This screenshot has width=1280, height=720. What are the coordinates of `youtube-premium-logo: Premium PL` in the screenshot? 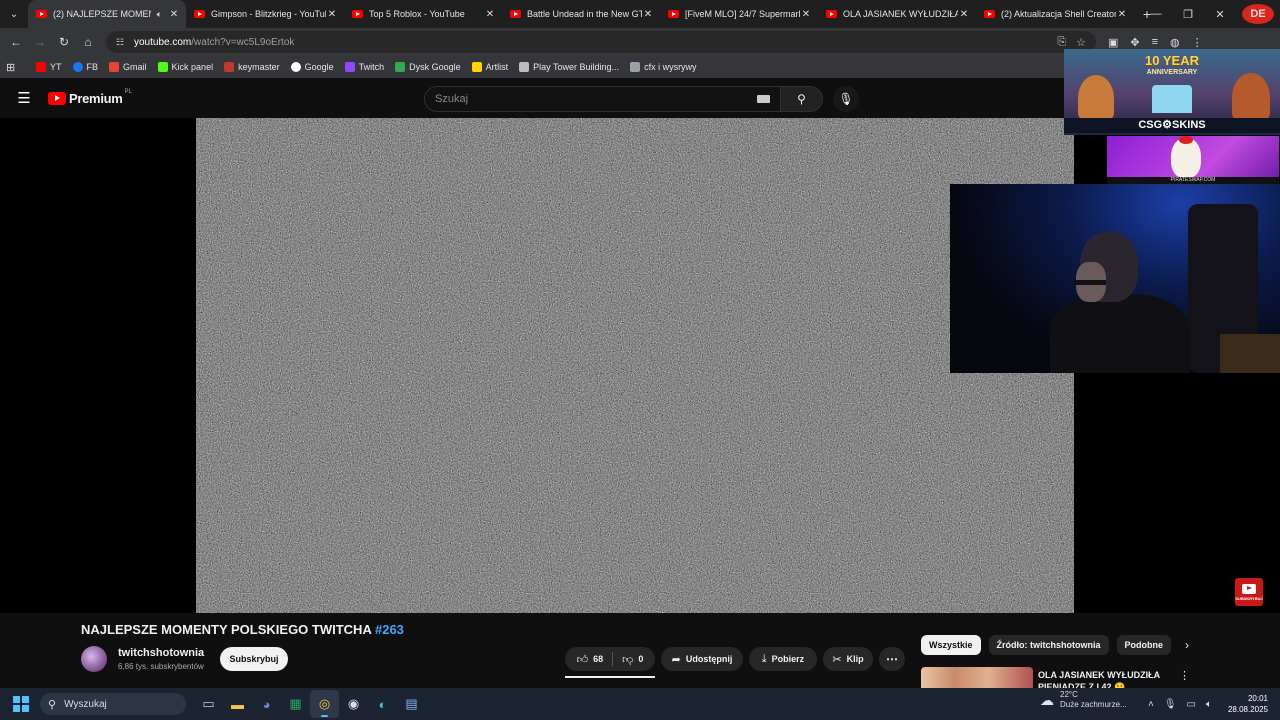 It's located at (90, 97).